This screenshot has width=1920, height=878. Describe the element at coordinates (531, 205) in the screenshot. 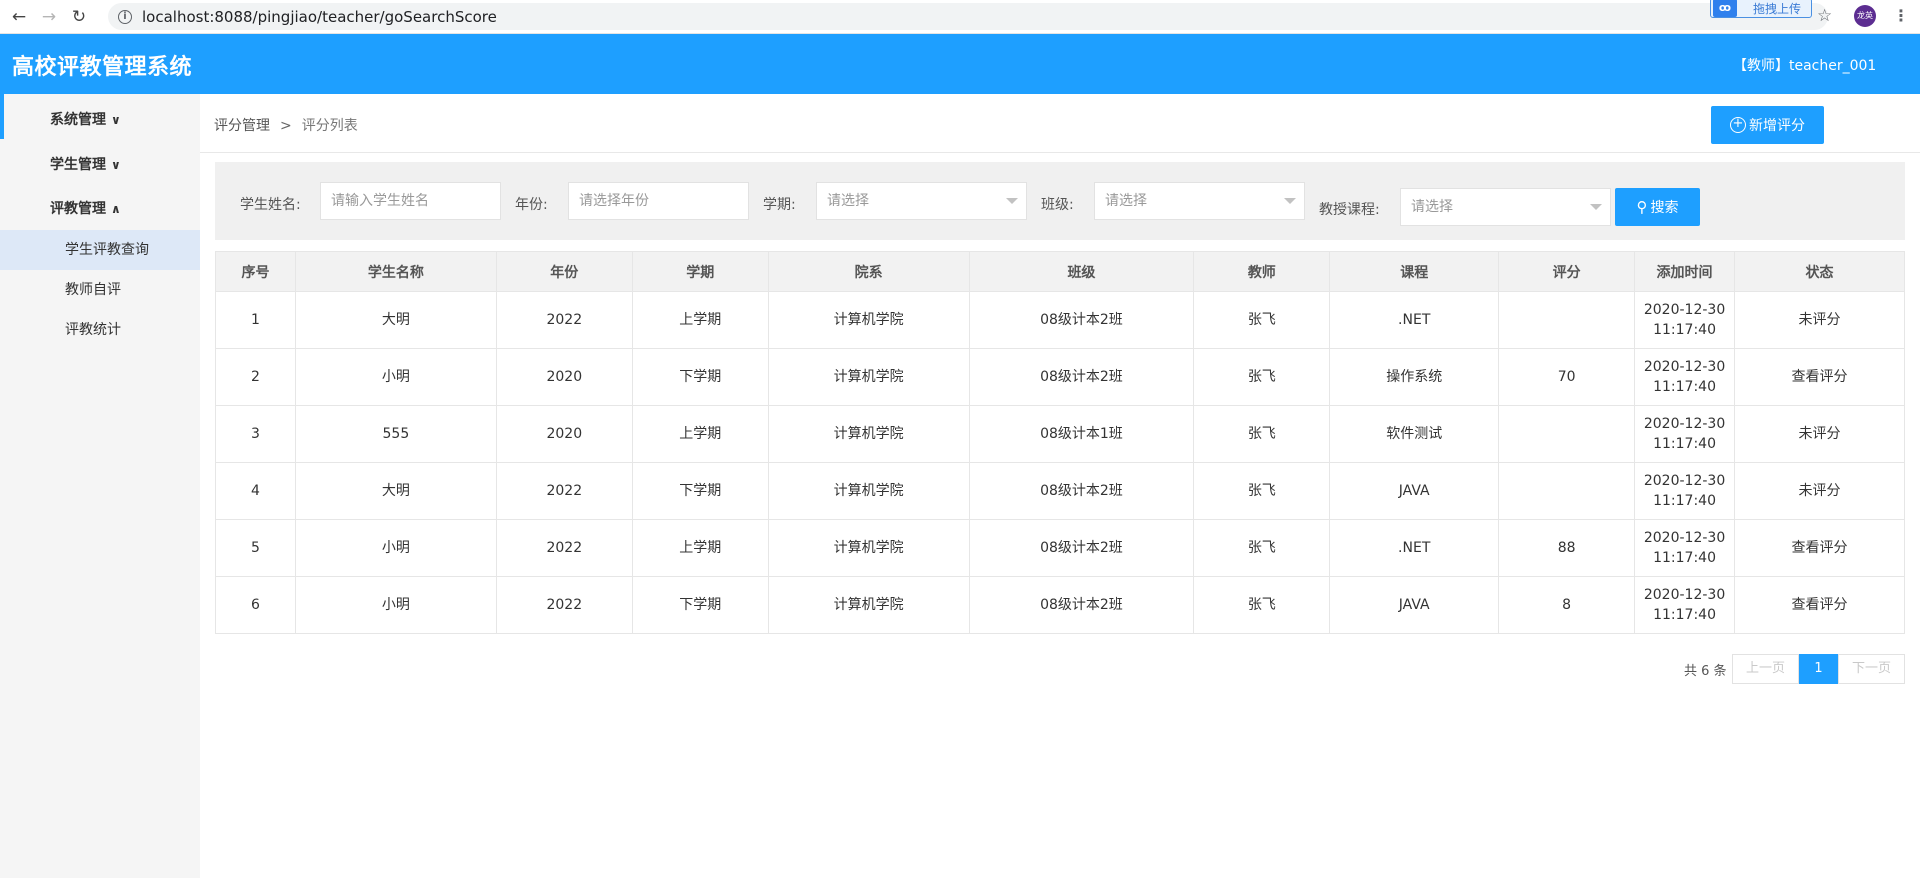

I see `year-label: 年份:` at that location.